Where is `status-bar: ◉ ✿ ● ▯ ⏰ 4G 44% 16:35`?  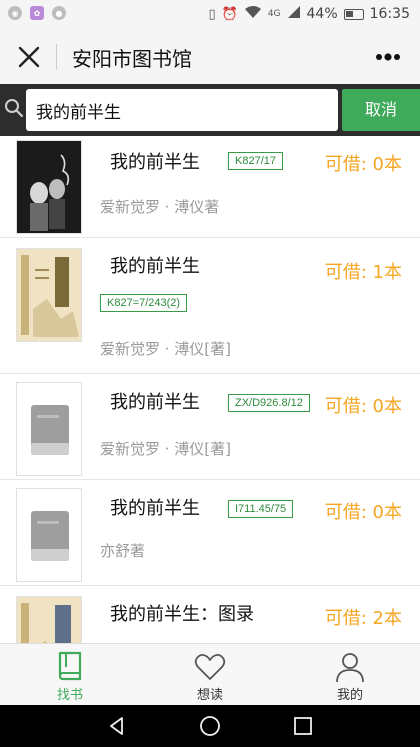
status-bar: ◉ ✿ ● ▯ ⏰ 4G 44% 16:35 is located at coordinates (210, 15).